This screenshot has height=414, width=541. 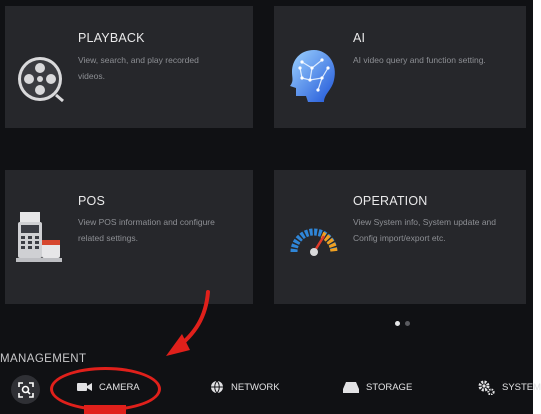 I want to click on nav-storage: STORAGE, so click(x=377, y=387).